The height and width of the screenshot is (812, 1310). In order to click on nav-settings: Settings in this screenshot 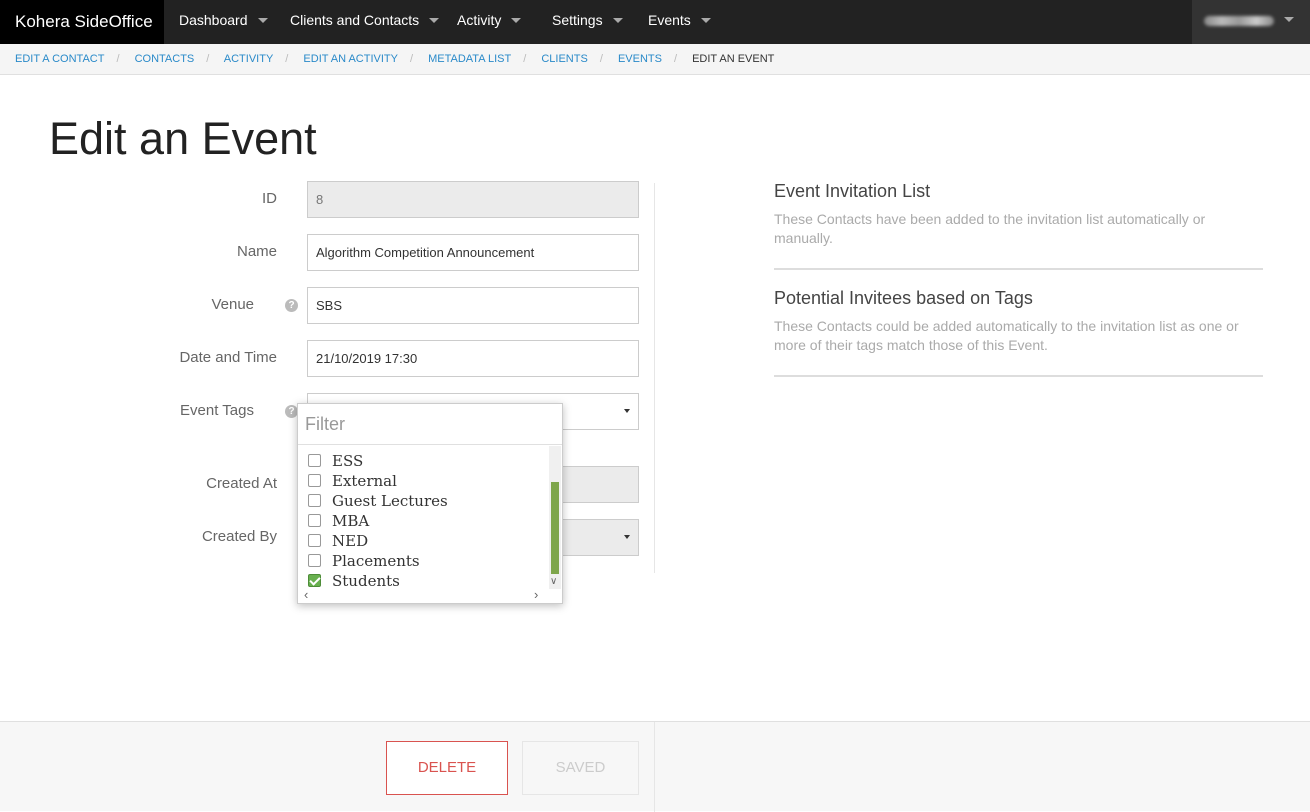, I will do `click(587, 22)`.